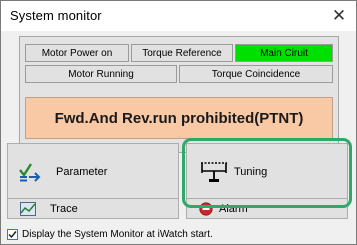 This screenshot has width=357, height=245. I want to click on tuning-button: Tuning, so click(267, 172).